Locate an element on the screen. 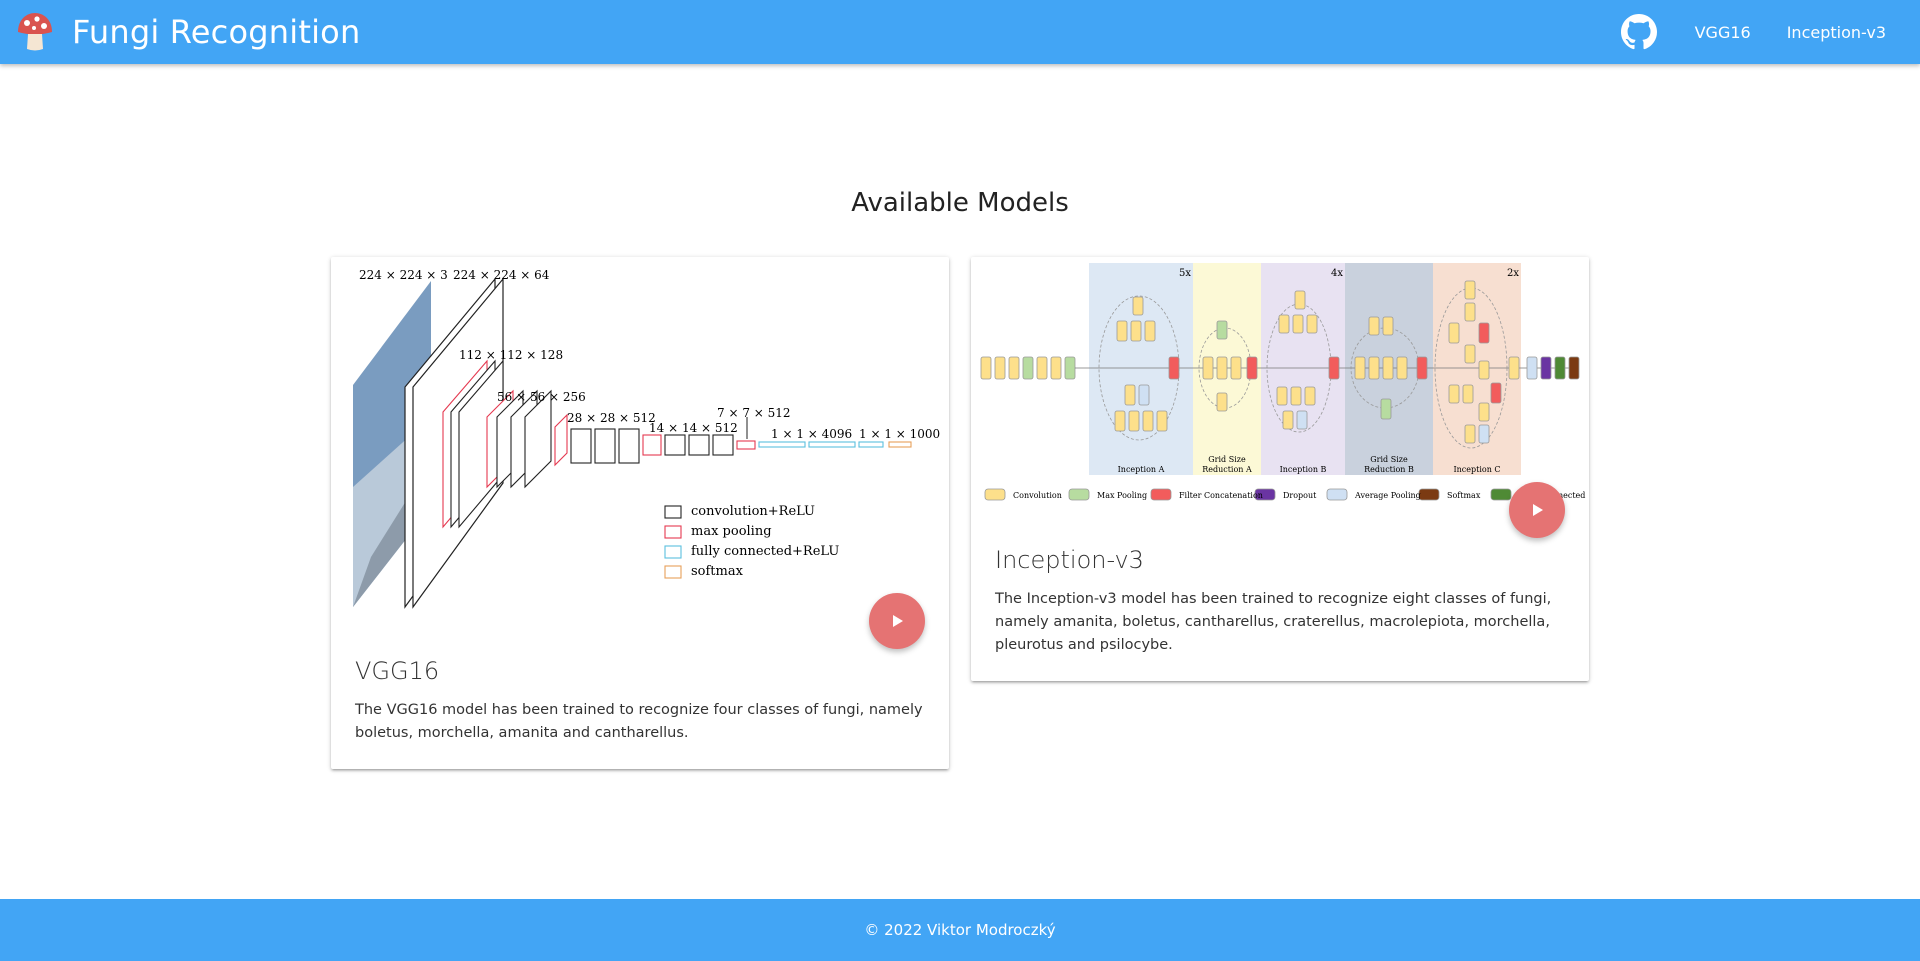 The width and height of the screenshot is (1920, 961). mushroom-icon is located at coordinates (35, 32).